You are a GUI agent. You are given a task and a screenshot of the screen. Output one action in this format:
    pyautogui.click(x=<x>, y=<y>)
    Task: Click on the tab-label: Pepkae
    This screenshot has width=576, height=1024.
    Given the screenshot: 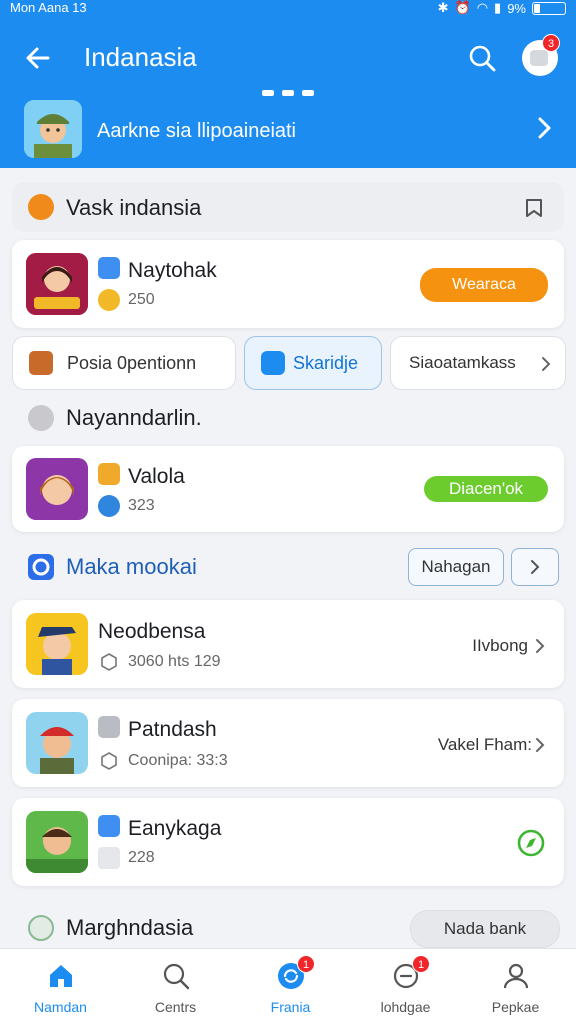 What is the action you would take?
    pyautogui.click(x=515, y=1007)
    